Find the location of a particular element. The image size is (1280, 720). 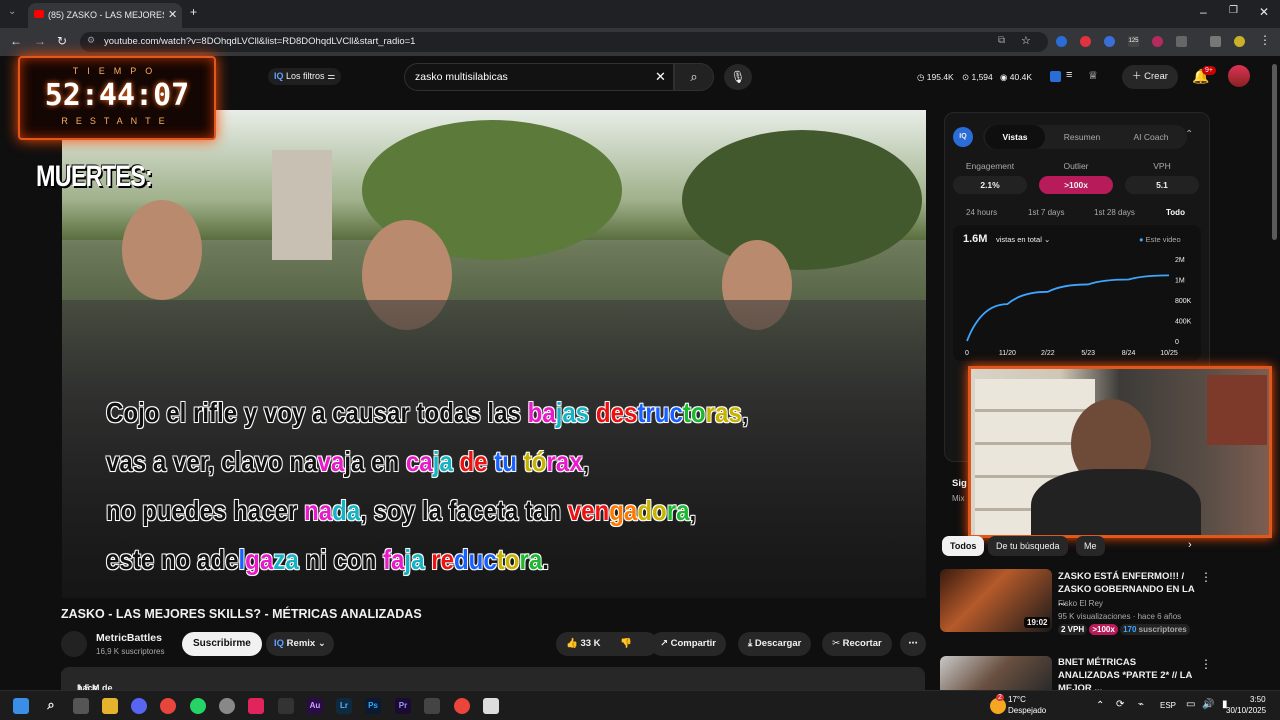

search-button: ⌕ is located at coordinates (694, 77).